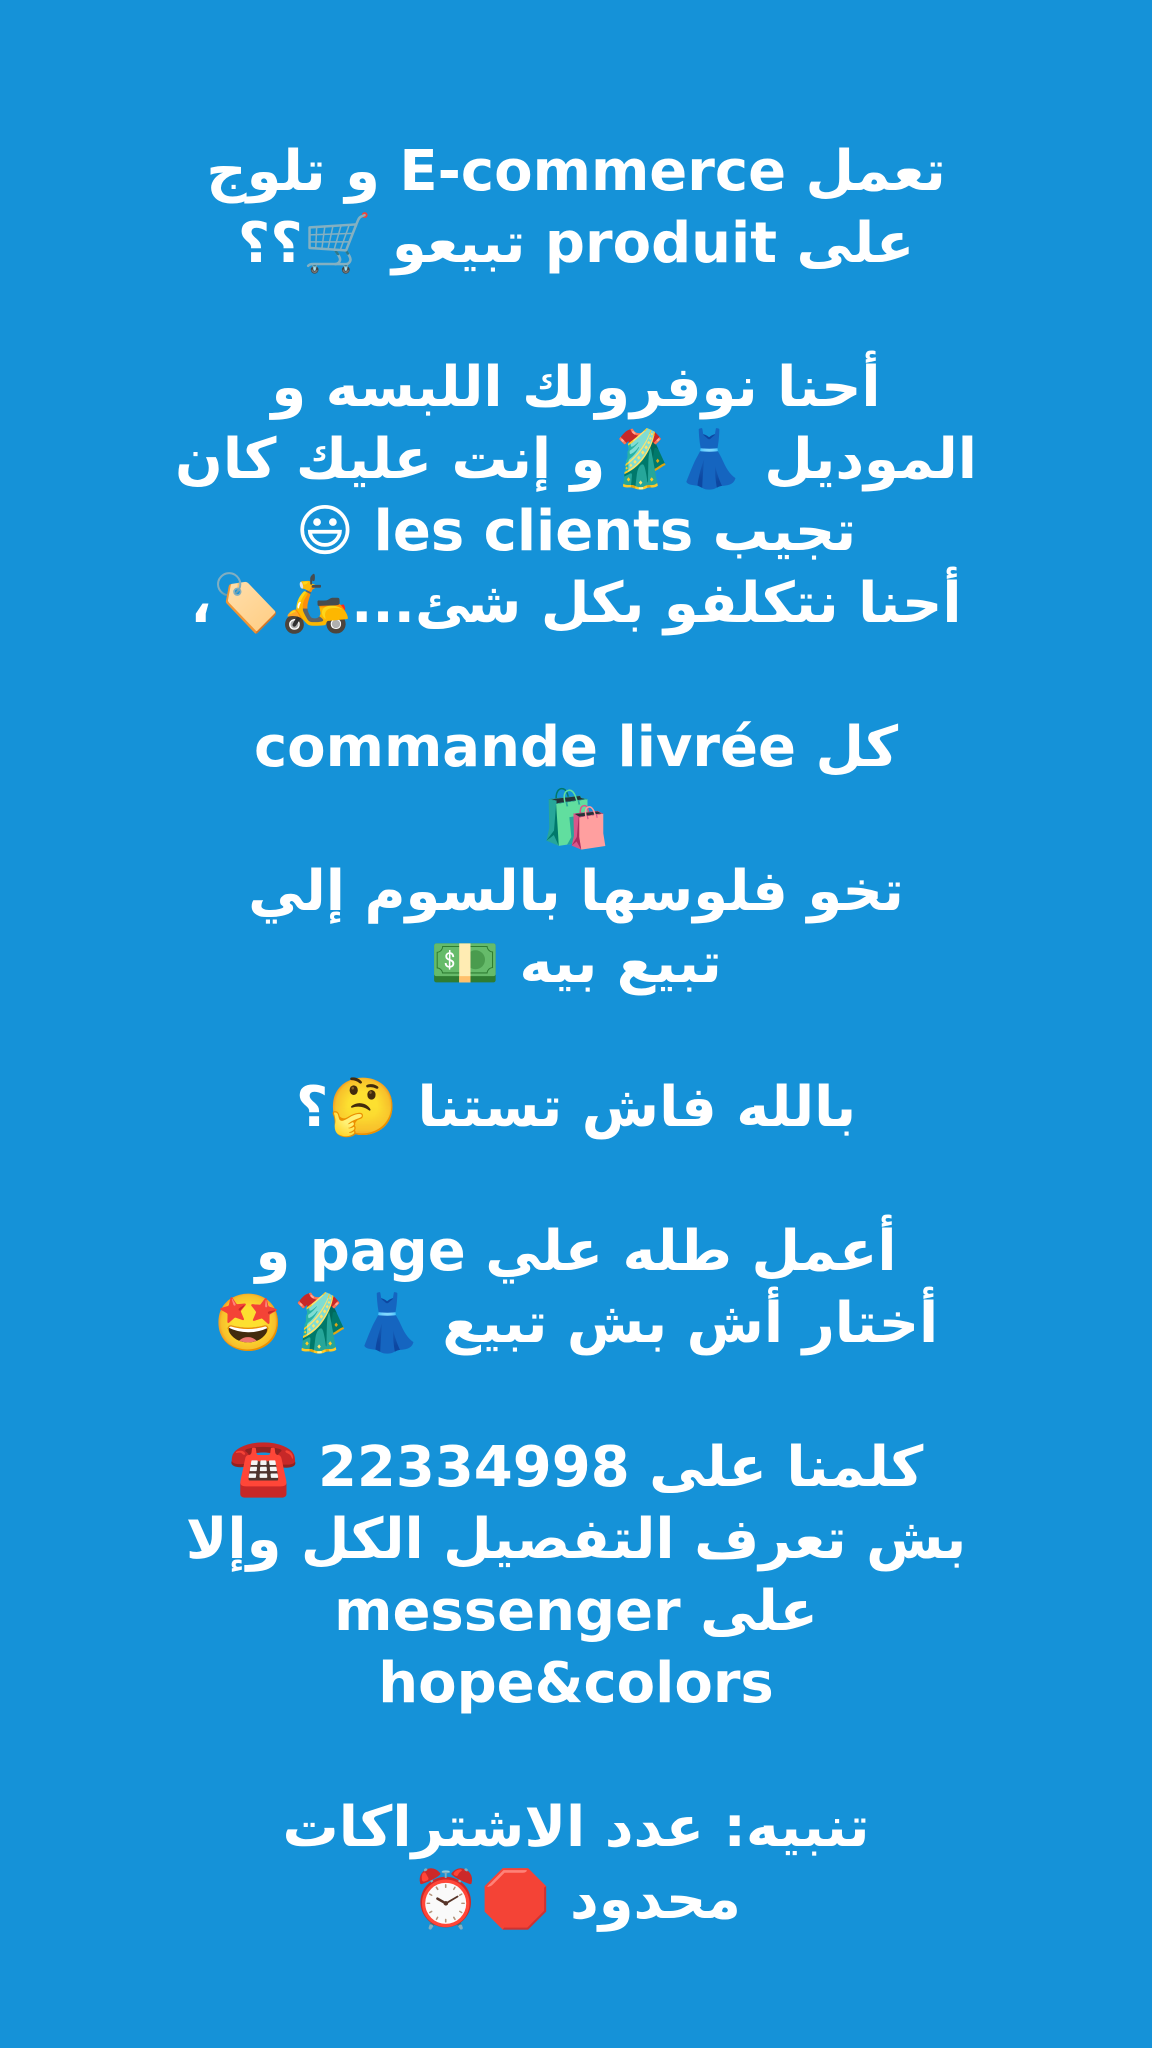  What do you see at coordinates (576, 459) in the screenshot?
I see `line-4: الموديل 👗🥻و إنت عليك كان` at bounding box center [576, 459].